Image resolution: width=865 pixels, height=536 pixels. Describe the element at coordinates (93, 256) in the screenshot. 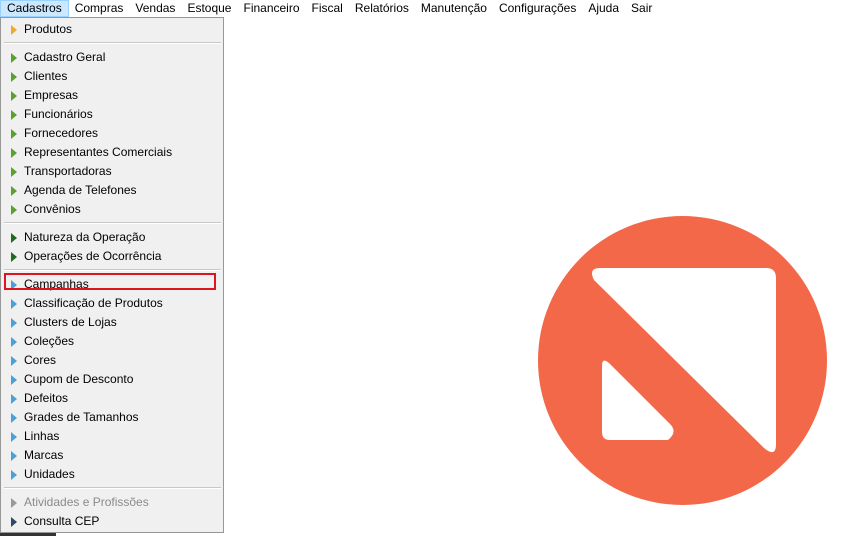

I see `menu-item-label: Operações de Ocorrência` at that location.